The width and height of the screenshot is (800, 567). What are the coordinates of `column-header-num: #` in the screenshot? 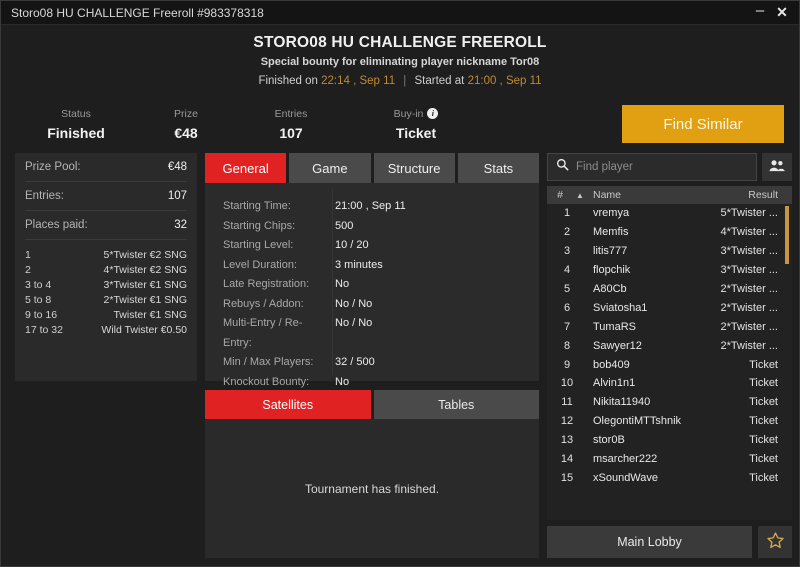 It's located at (560, 195).